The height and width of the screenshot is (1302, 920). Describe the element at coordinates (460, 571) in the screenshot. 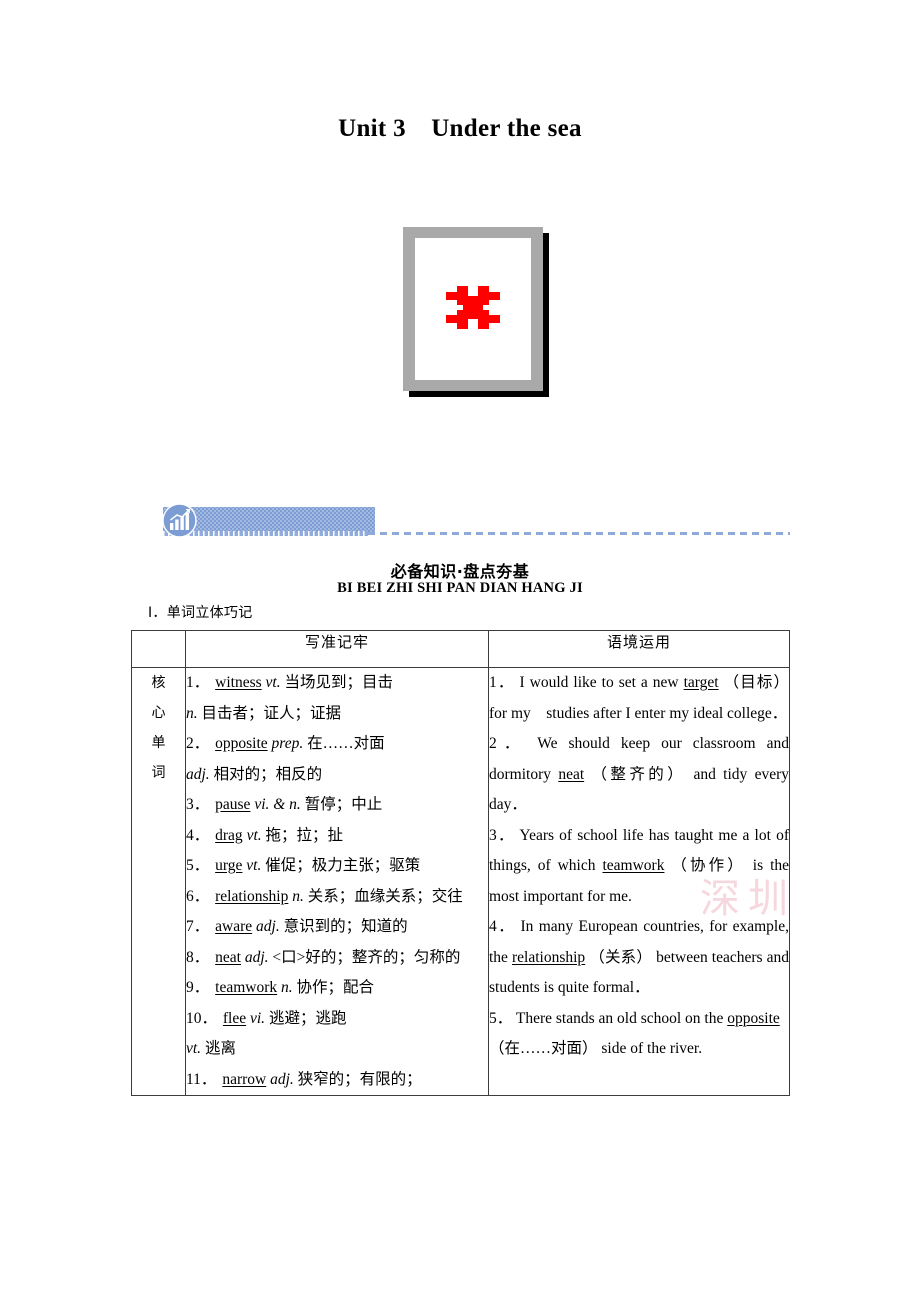

I see `section-heading-cn: 必备知识·盘点夯基` at that location.